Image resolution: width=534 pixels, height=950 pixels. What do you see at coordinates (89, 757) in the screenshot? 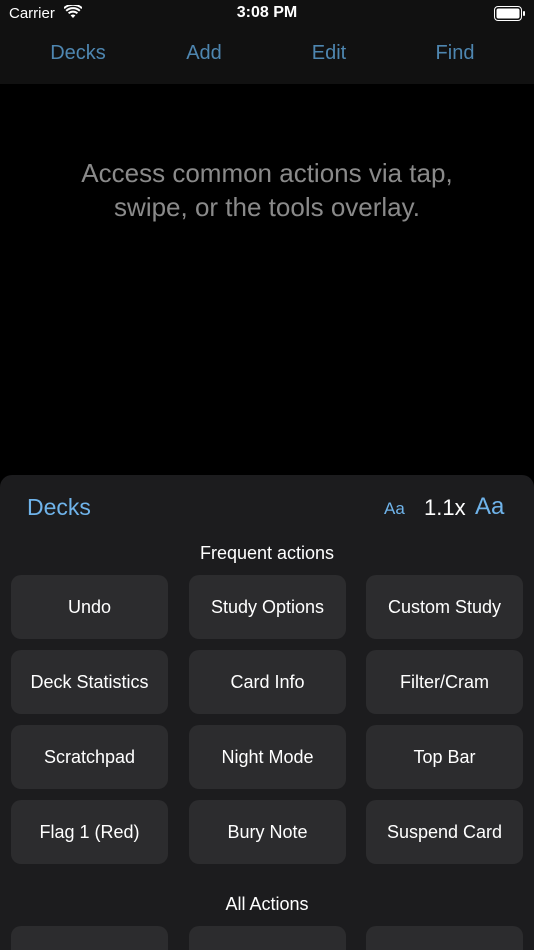
I see `scratchpad-button: Scratchpad` at bounding box center [89, 757].